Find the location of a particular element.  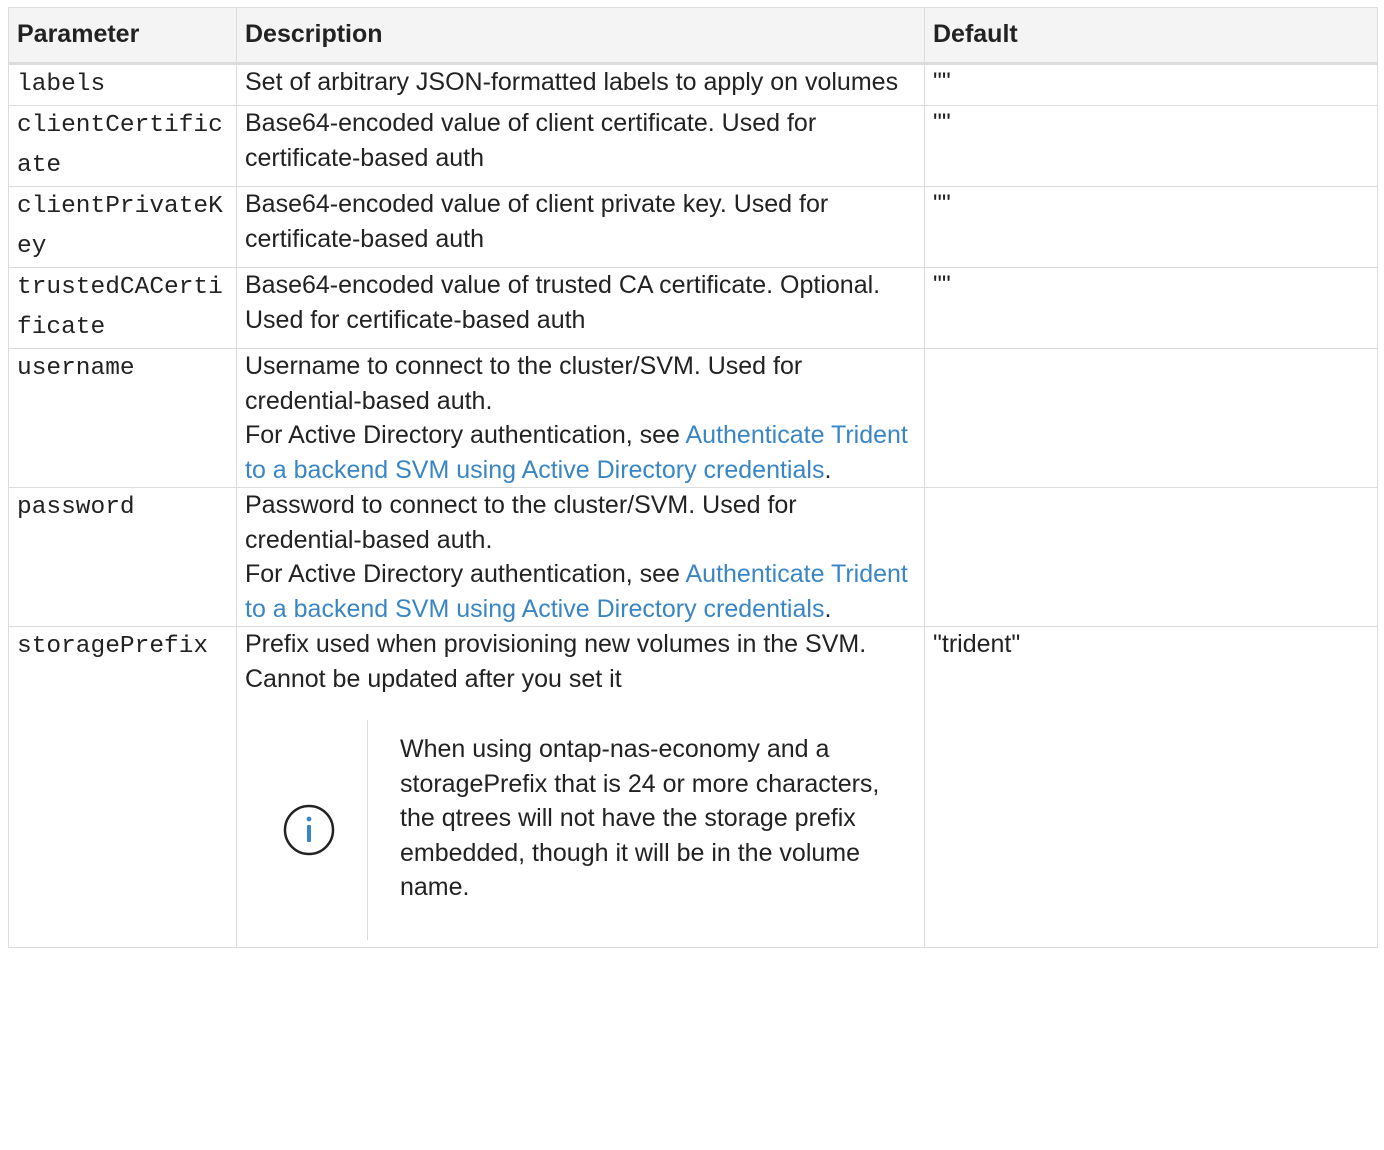

param-name: trustedCACertificate is located at coordinates (122, 308).